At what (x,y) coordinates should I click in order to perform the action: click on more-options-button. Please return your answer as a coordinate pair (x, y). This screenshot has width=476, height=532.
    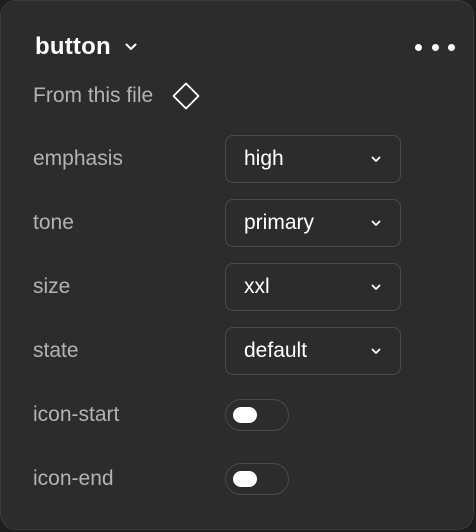
    Looking at the image, I should click on (435, 47).